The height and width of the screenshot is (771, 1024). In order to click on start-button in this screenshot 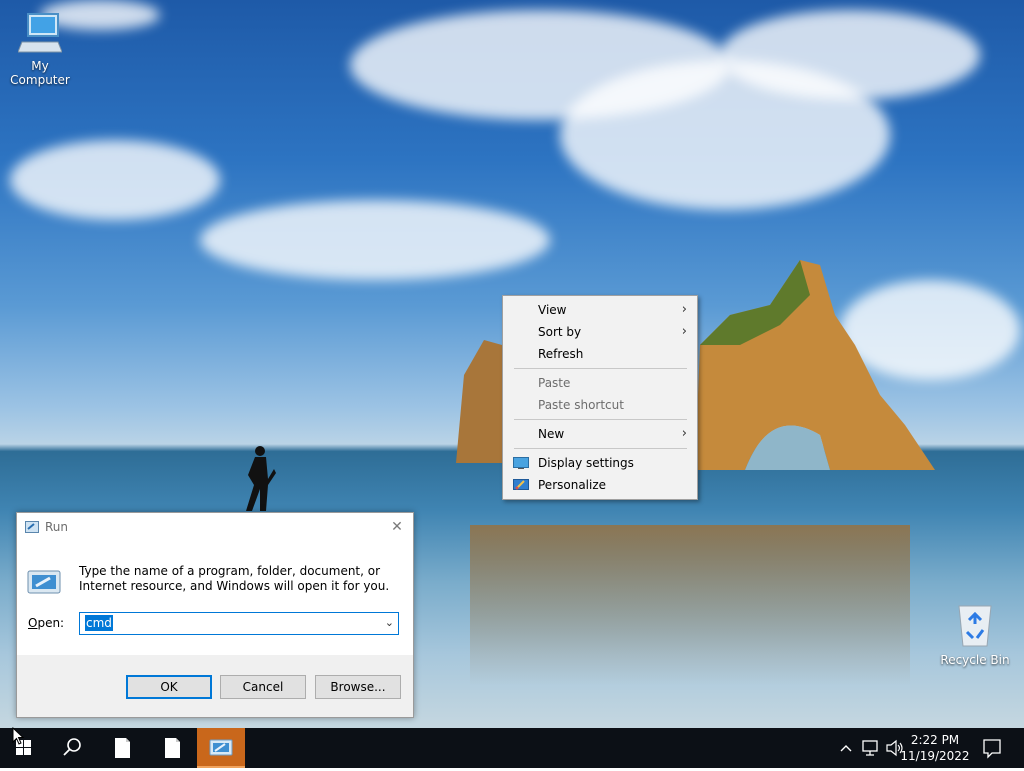, I will do `click(24, 748)`.